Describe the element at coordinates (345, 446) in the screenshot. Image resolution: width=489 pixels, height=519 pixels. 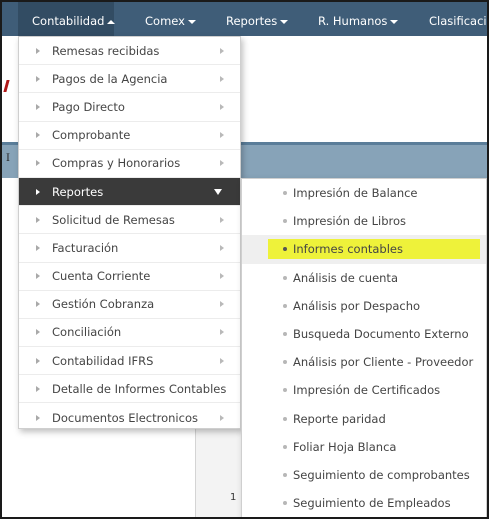
I see `submenu-item-label: Foliar Hoja Blanca` at that location.